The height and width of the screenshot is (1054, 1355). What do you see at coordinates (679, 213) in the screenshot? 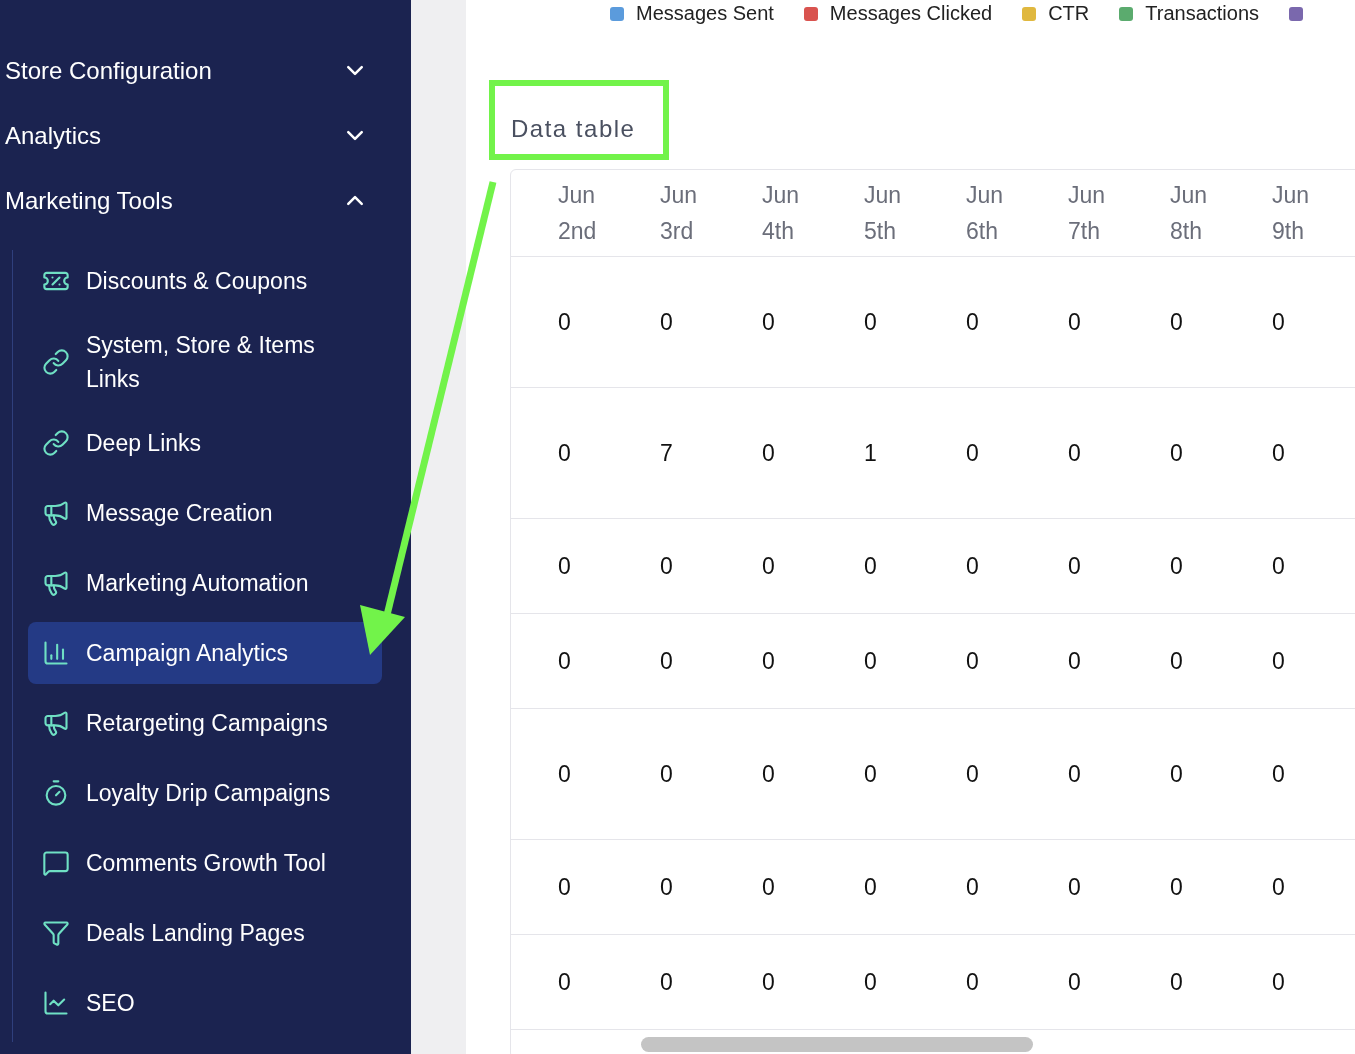
I see `column-header: Jun 3rd` at bounding box center [679, 213].